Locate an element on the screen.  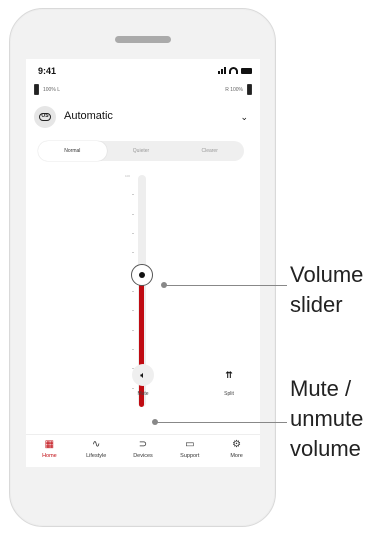
mute-label: Mute is located at coordinates (143, 394).